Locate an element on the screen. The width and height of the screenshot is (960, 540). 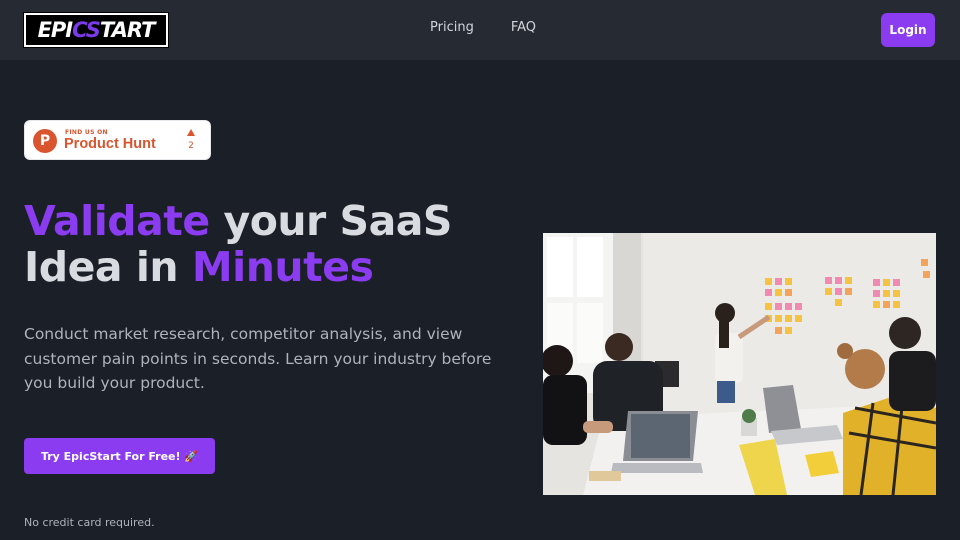
nav-links: Pricing FAQ is located at coordinates (483, 27).